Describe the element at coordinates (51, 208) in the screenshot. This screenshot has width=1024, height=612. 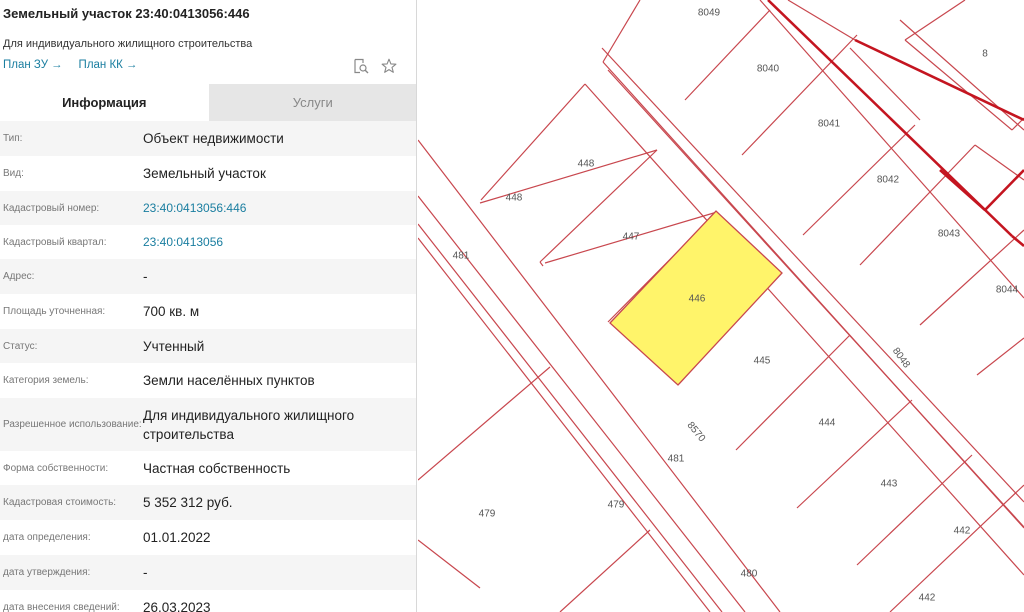
I see `info-row-label: Кадастровый номер:` at that location.